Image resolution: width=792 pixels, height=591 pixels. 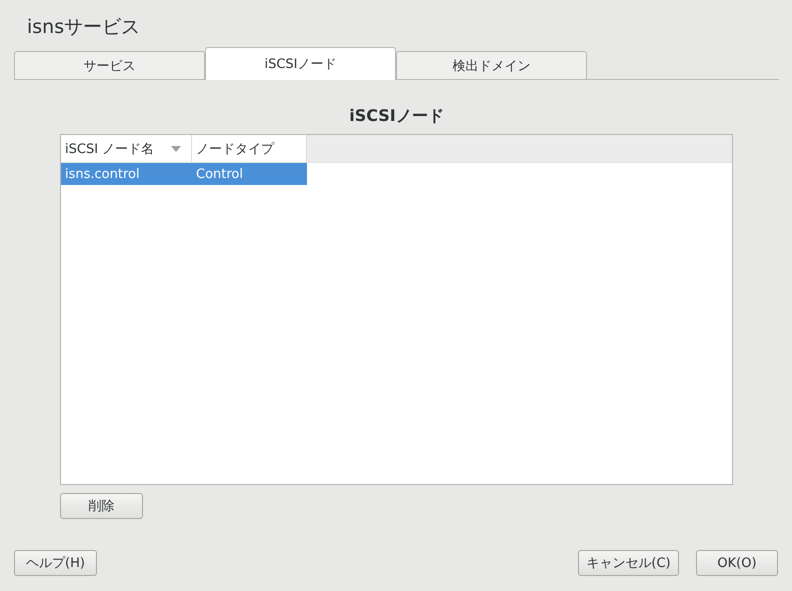 What do you see at coordinates (737, 563) in the screenshot?
I see `ok-button: OK(O)` at bounding box center [737, 563].